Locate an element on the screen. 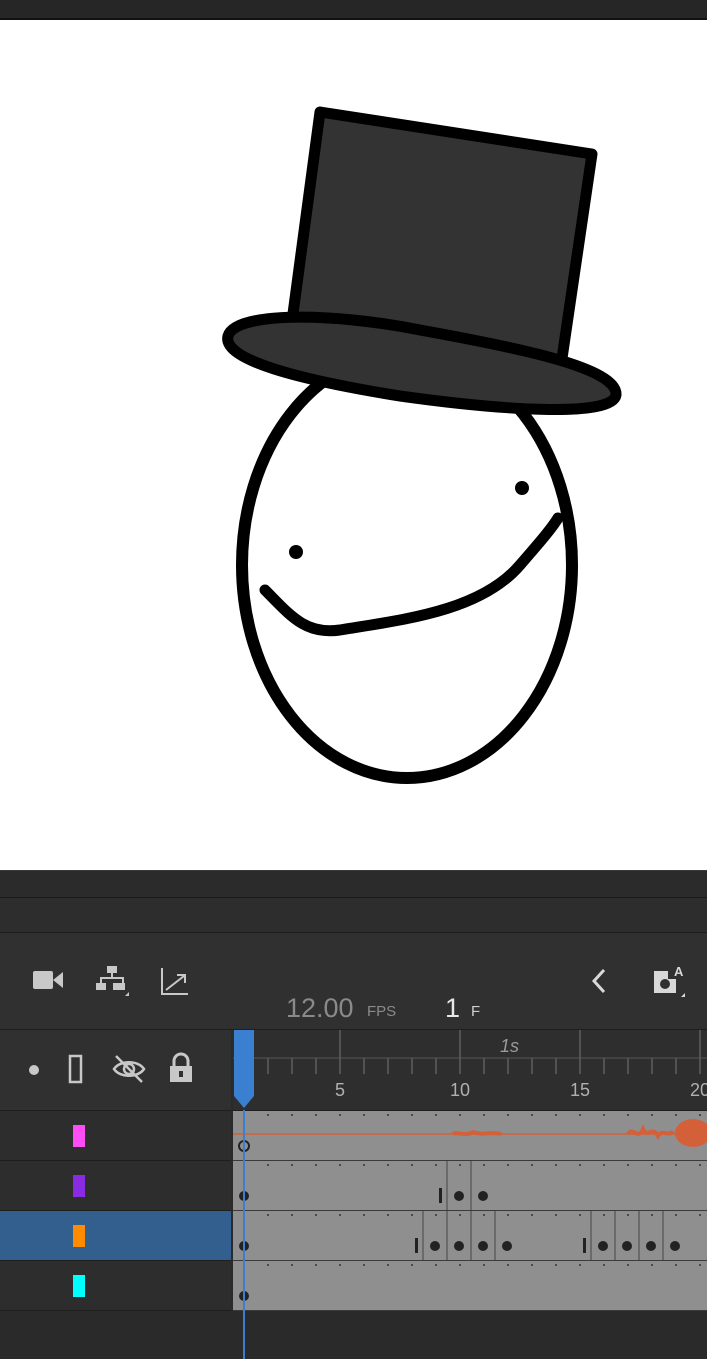 The width and height of the screenshot is (707, 1359). svg-text: A is located at coordinates (679, 971).